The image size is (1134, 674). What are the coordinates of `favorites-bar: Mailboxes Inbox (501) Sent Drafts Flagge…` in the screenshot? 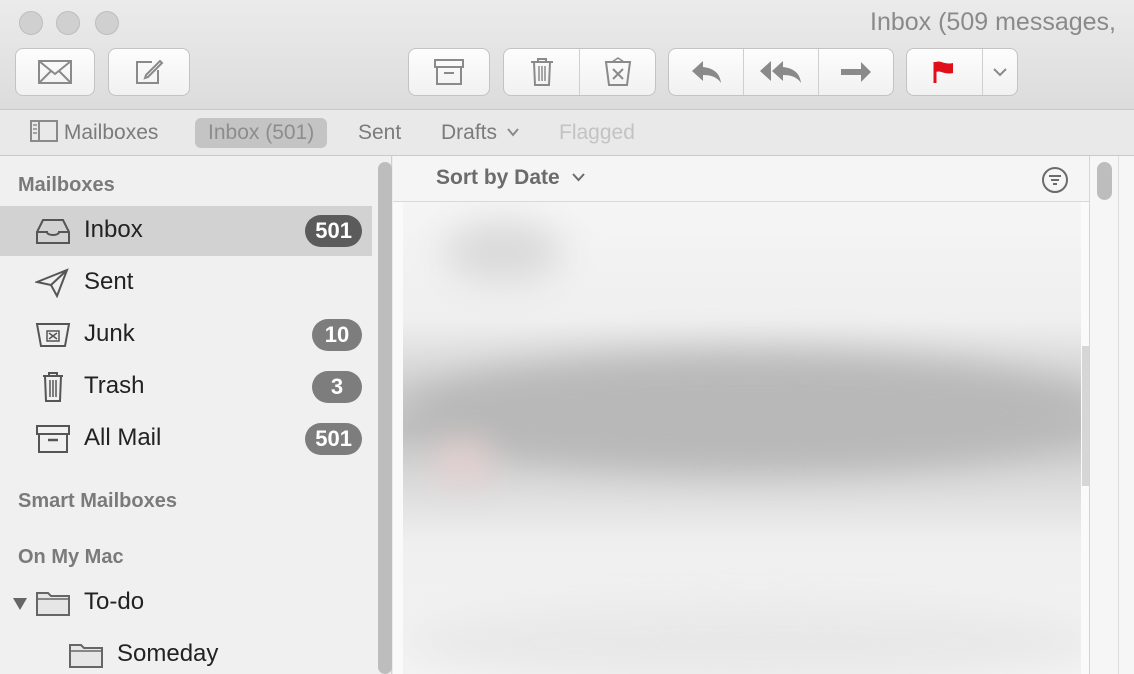 It's located at (567, 133).